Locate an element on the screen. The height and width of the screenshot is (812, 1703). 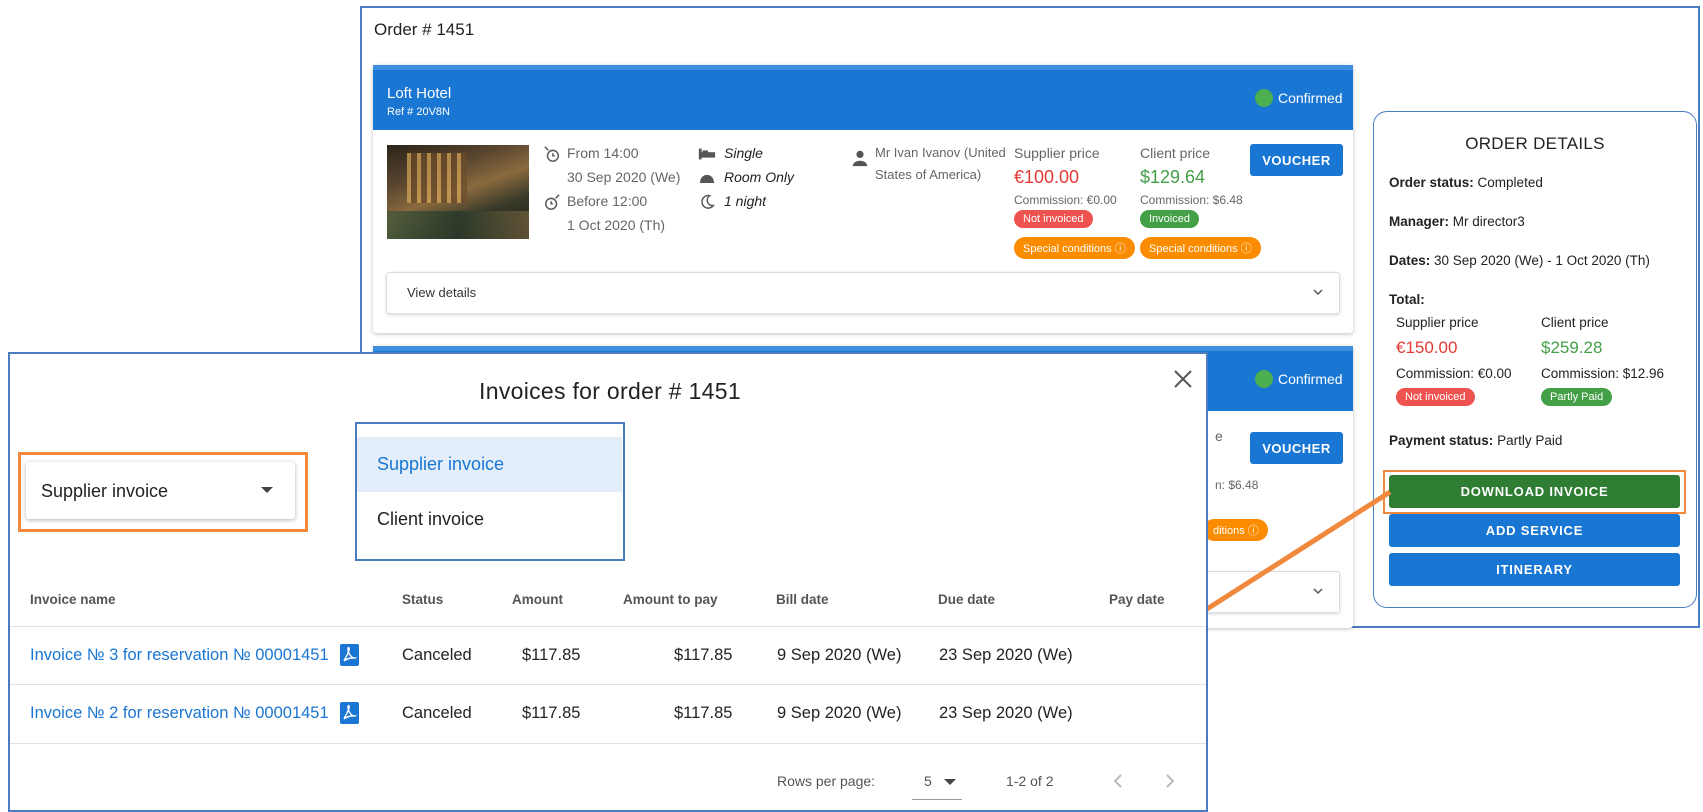
supplier-commission: Commission: €0.00 is located at coordinates (1065, 200).